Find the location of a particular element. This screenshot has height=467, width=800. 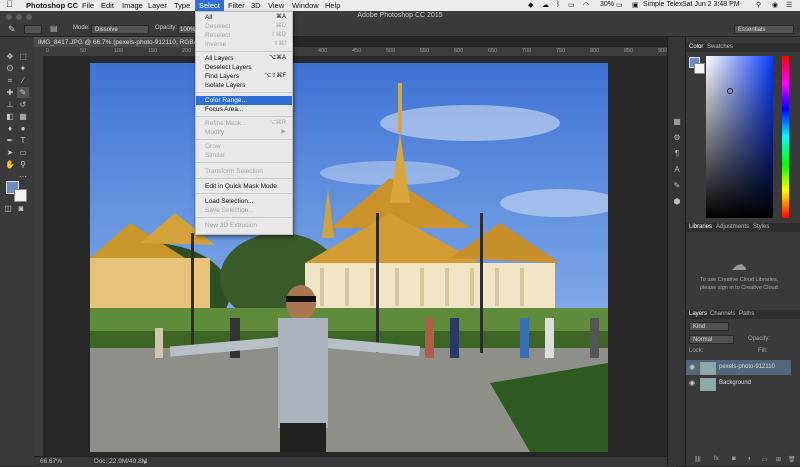

tab-layers: Layers is located at coordinates (698, 314).